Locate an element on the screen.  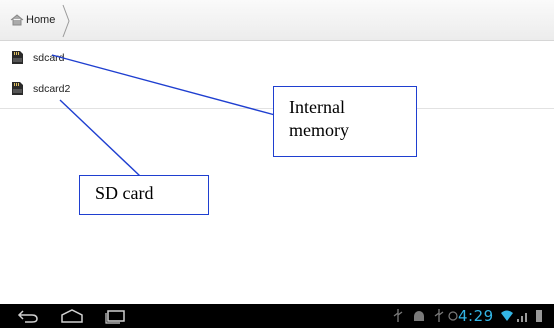
signal-icon is located at coordinates (522, 317).